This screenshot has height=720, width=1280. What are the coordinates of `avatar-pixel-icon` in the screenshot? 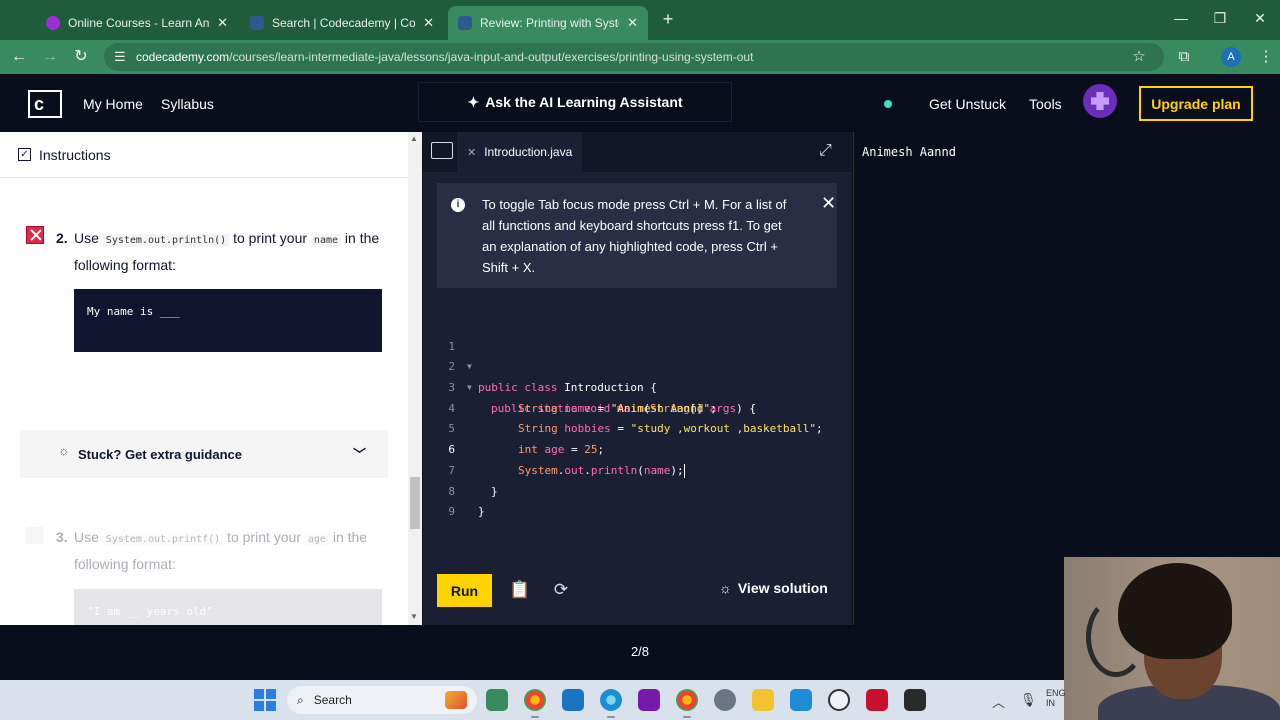 It's located at (1100, 101).